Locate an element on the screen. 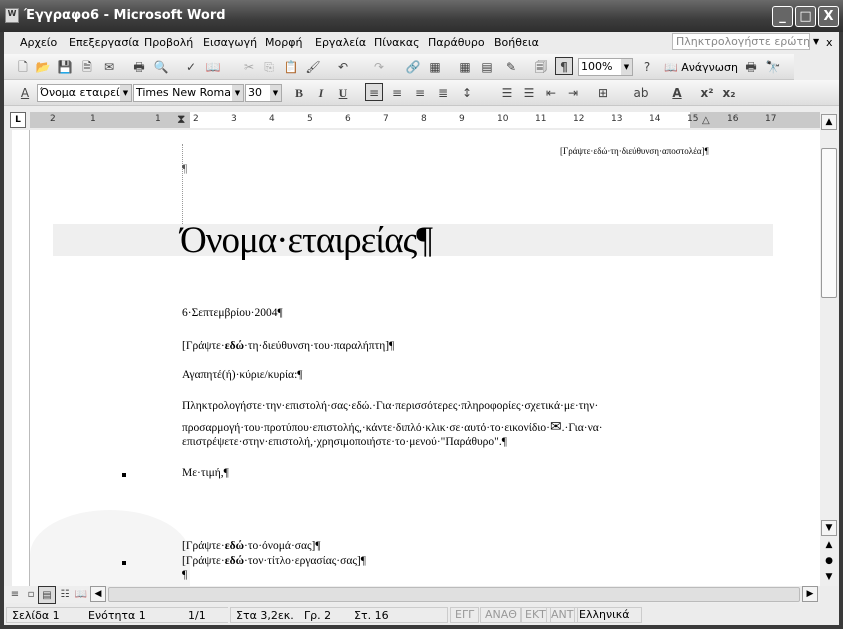 This screenshot has width=843, height=629. format-painter-icon: 🖌 is located at coordinates (313, 67).